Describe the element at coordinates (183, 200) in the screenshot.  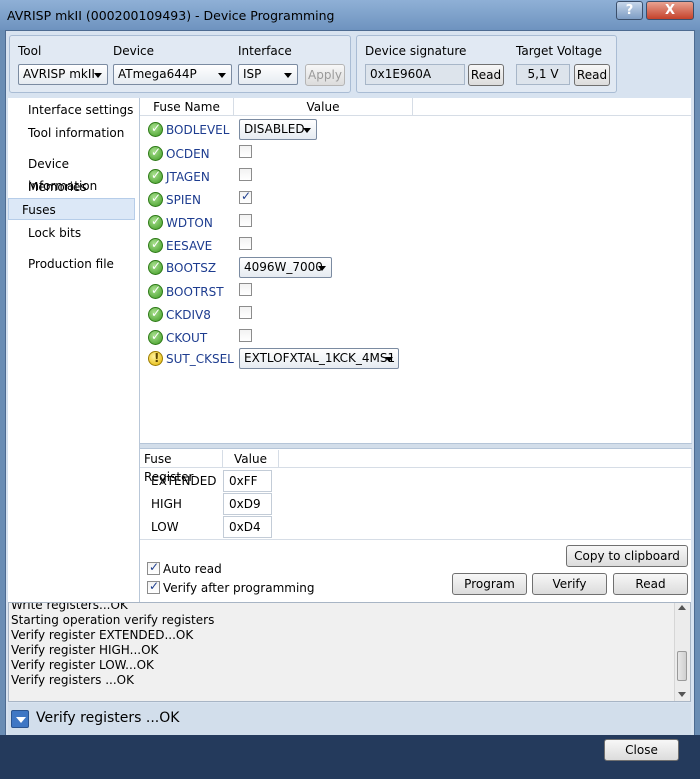
I see `fuse-name: SPIEN` at that location.